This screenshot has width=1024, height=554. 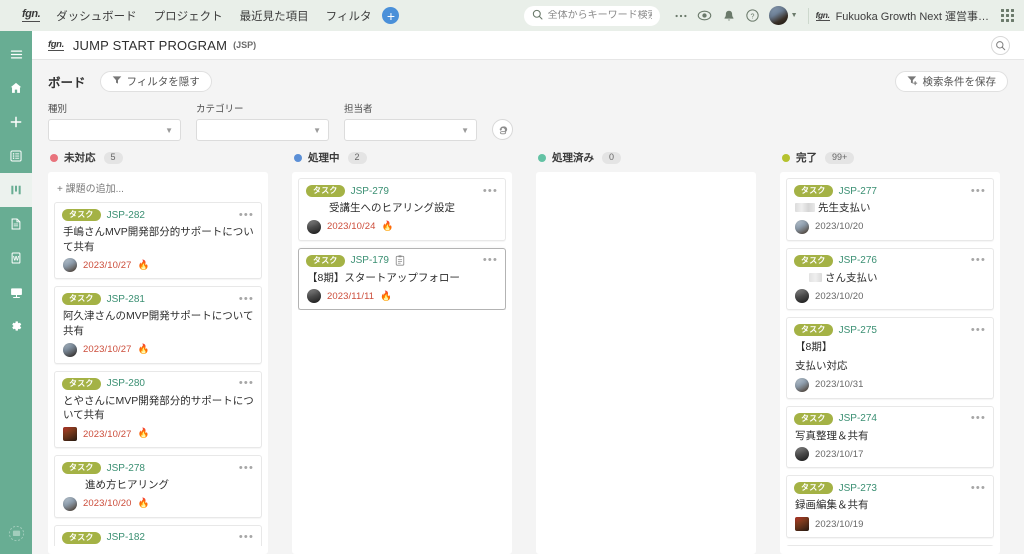 I want to click on chevron-down-icon: ▼, so click(x=794, y=15).